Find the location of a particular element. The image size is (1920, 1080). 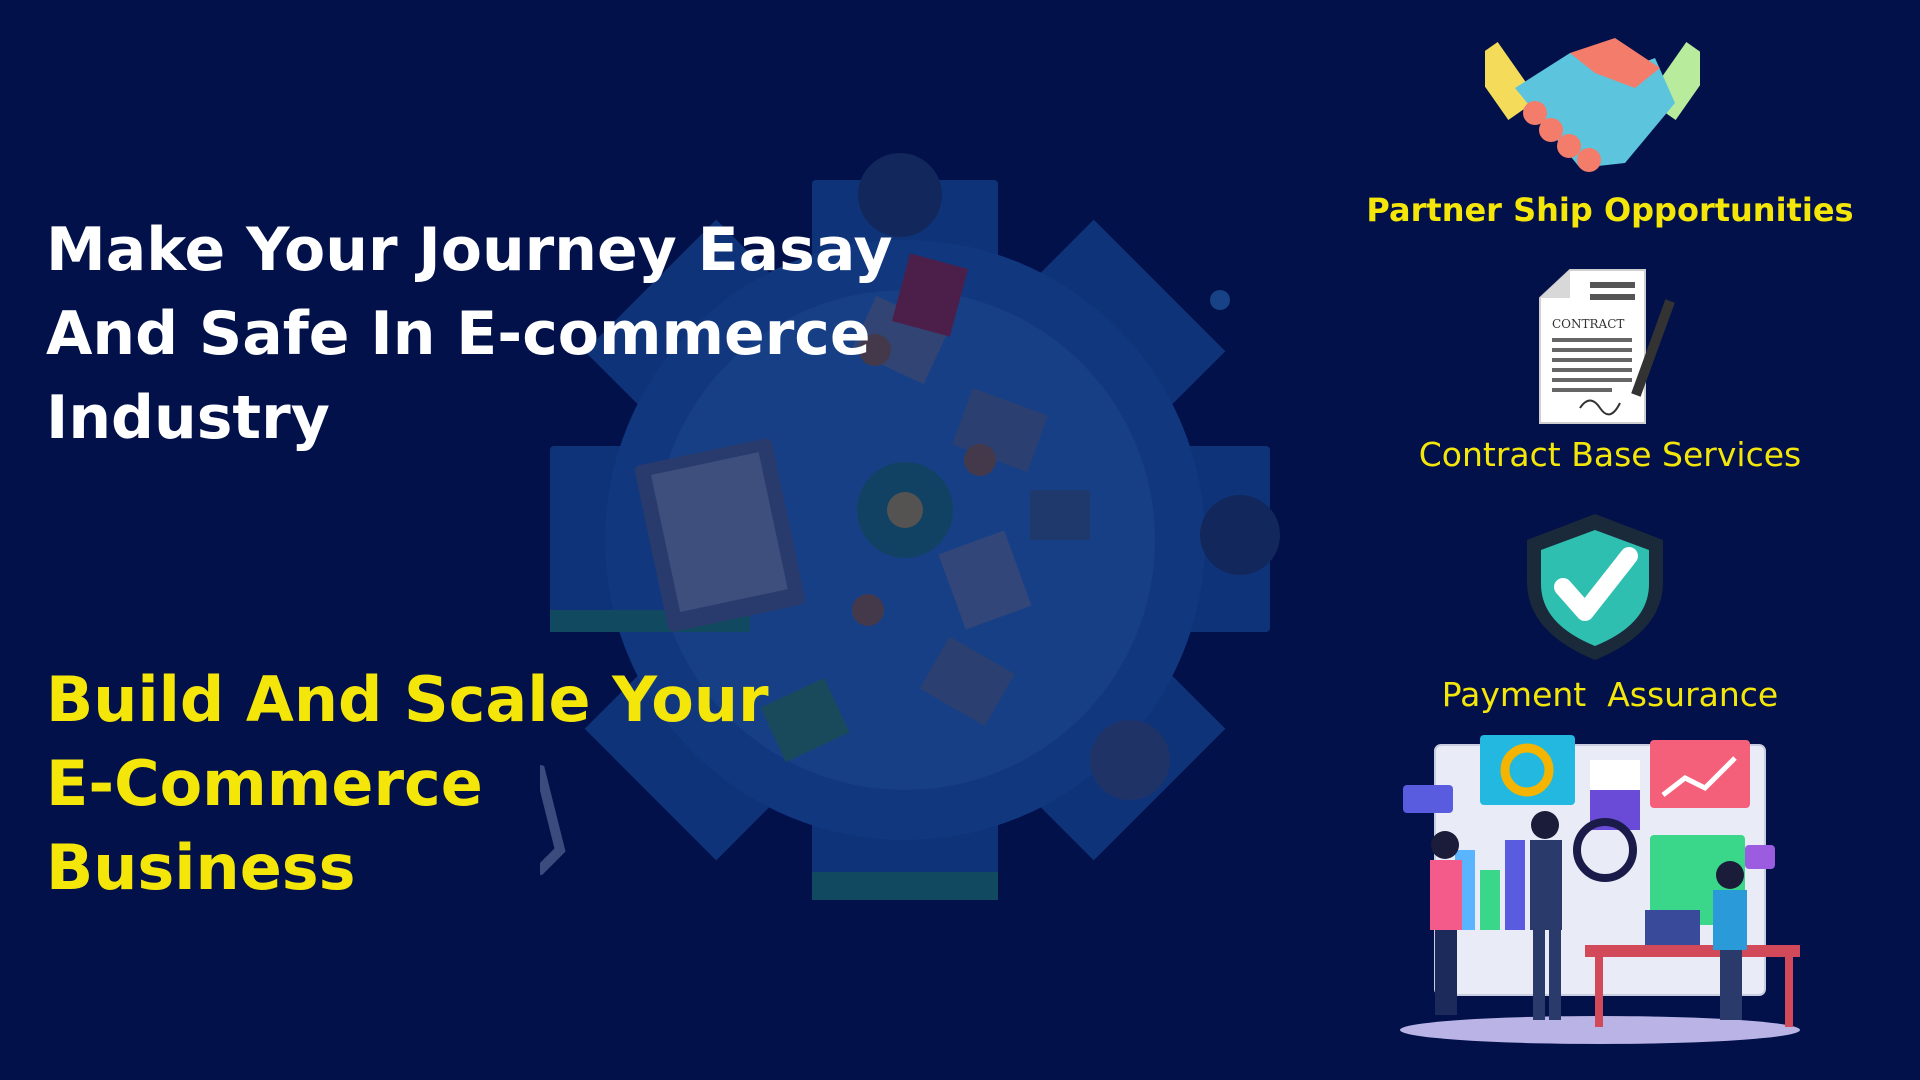

contract-icon: CONTRACT is located at coordinates (1607, 346).